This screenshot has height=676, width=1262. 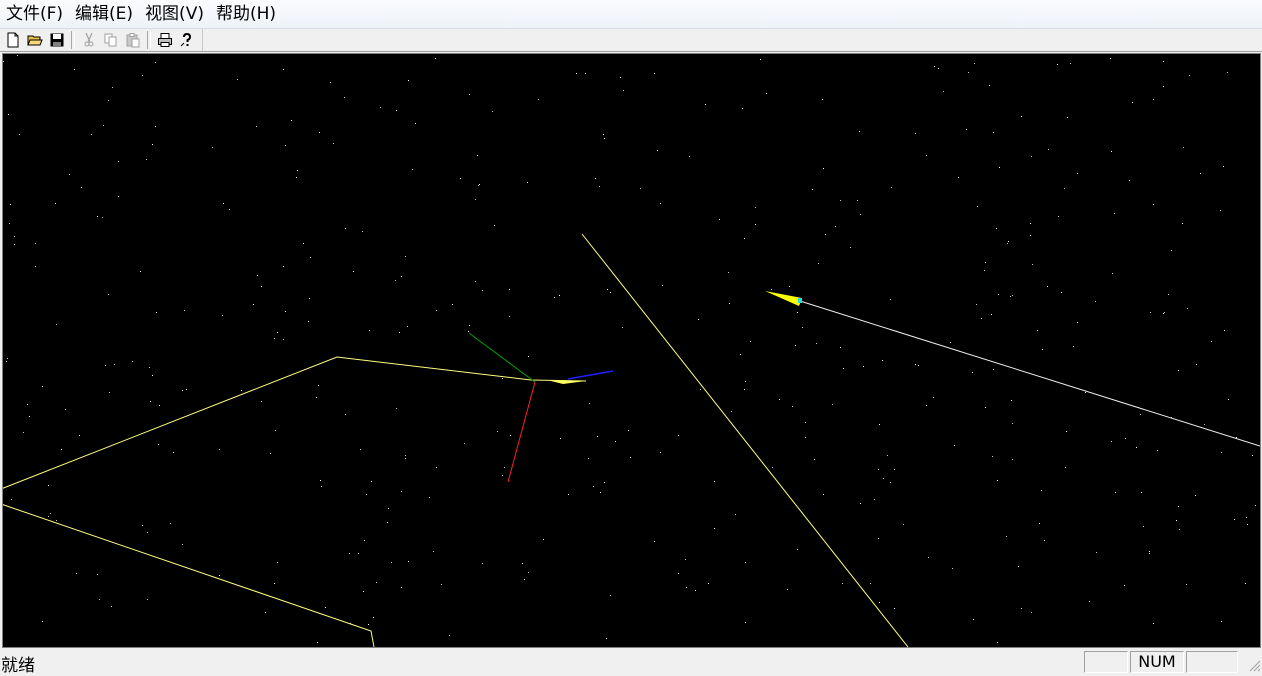 I want to click on save-button, so click(x=57, y=40).